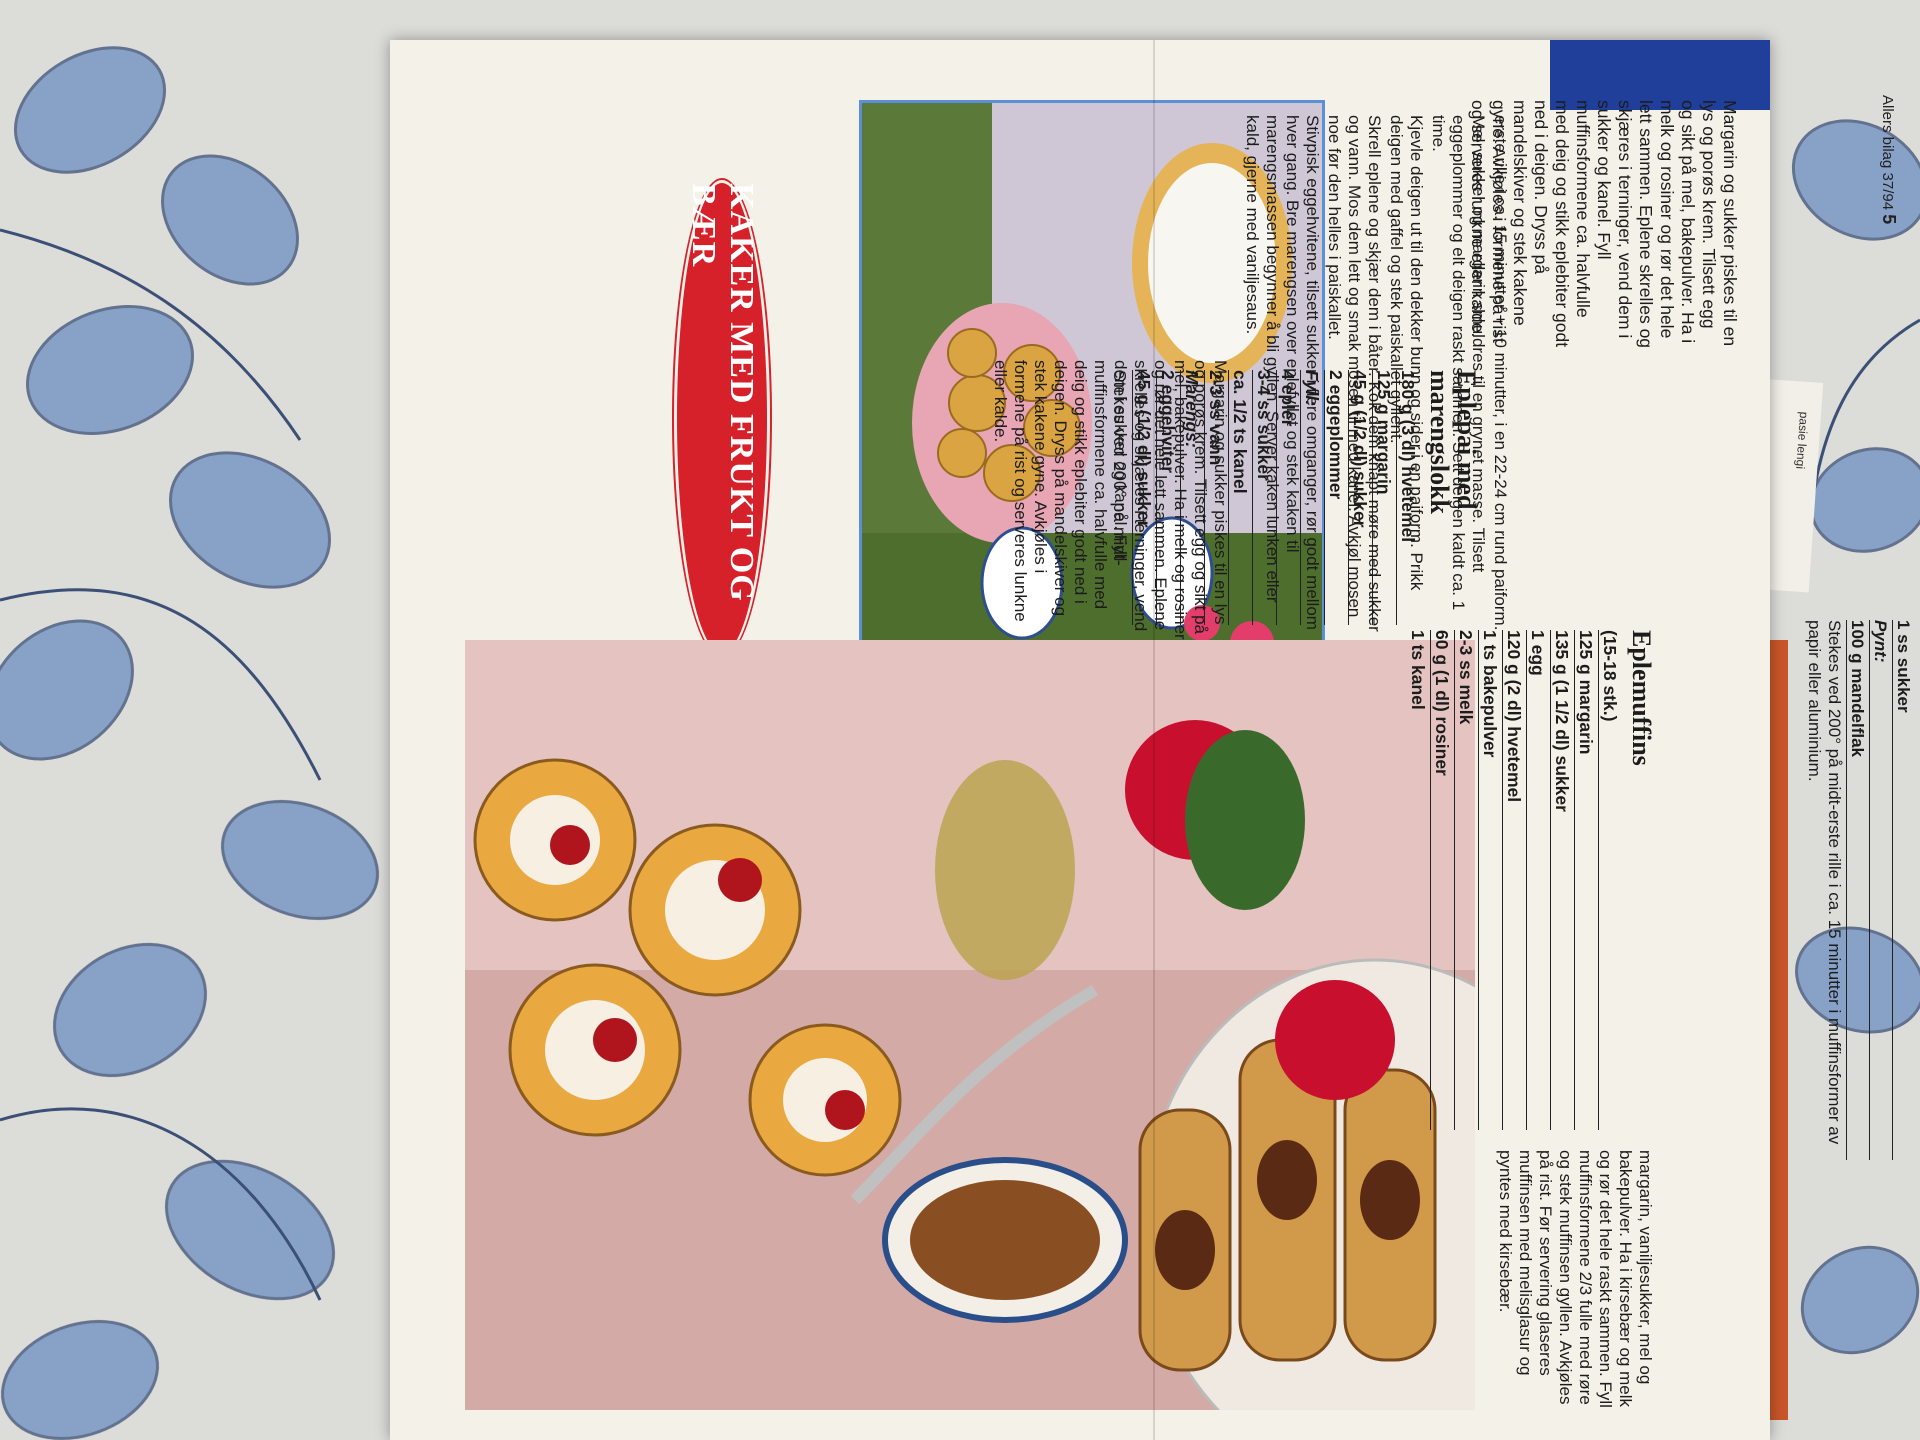  Describe the element at coordinates (1858, 890) in the screenshot. I see `ingredient: 100 g mandelflak` at that location.